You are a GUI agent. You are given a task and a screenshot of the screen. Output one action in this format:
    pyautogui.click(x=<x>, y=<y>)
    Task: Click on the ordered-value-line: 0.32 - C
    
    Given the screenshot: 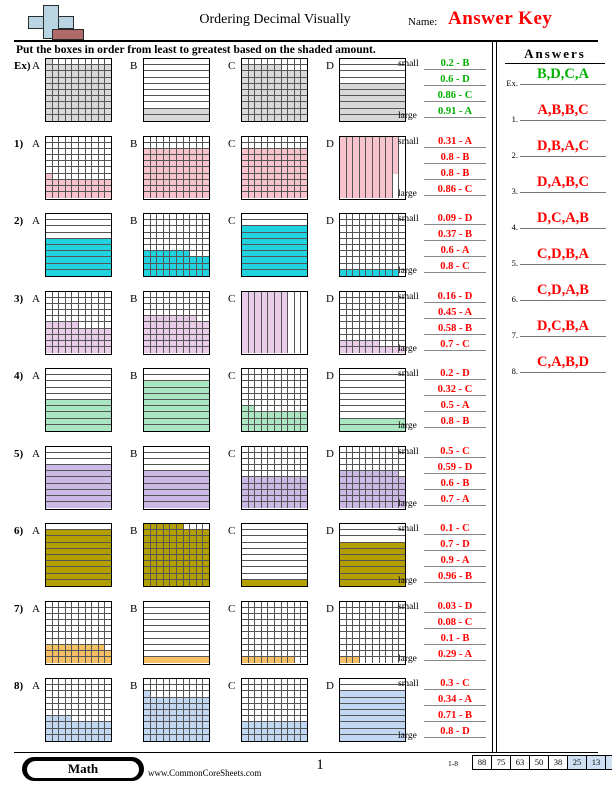 What is the action you would take?
    pyautogui.click(x=455, y=390)
    